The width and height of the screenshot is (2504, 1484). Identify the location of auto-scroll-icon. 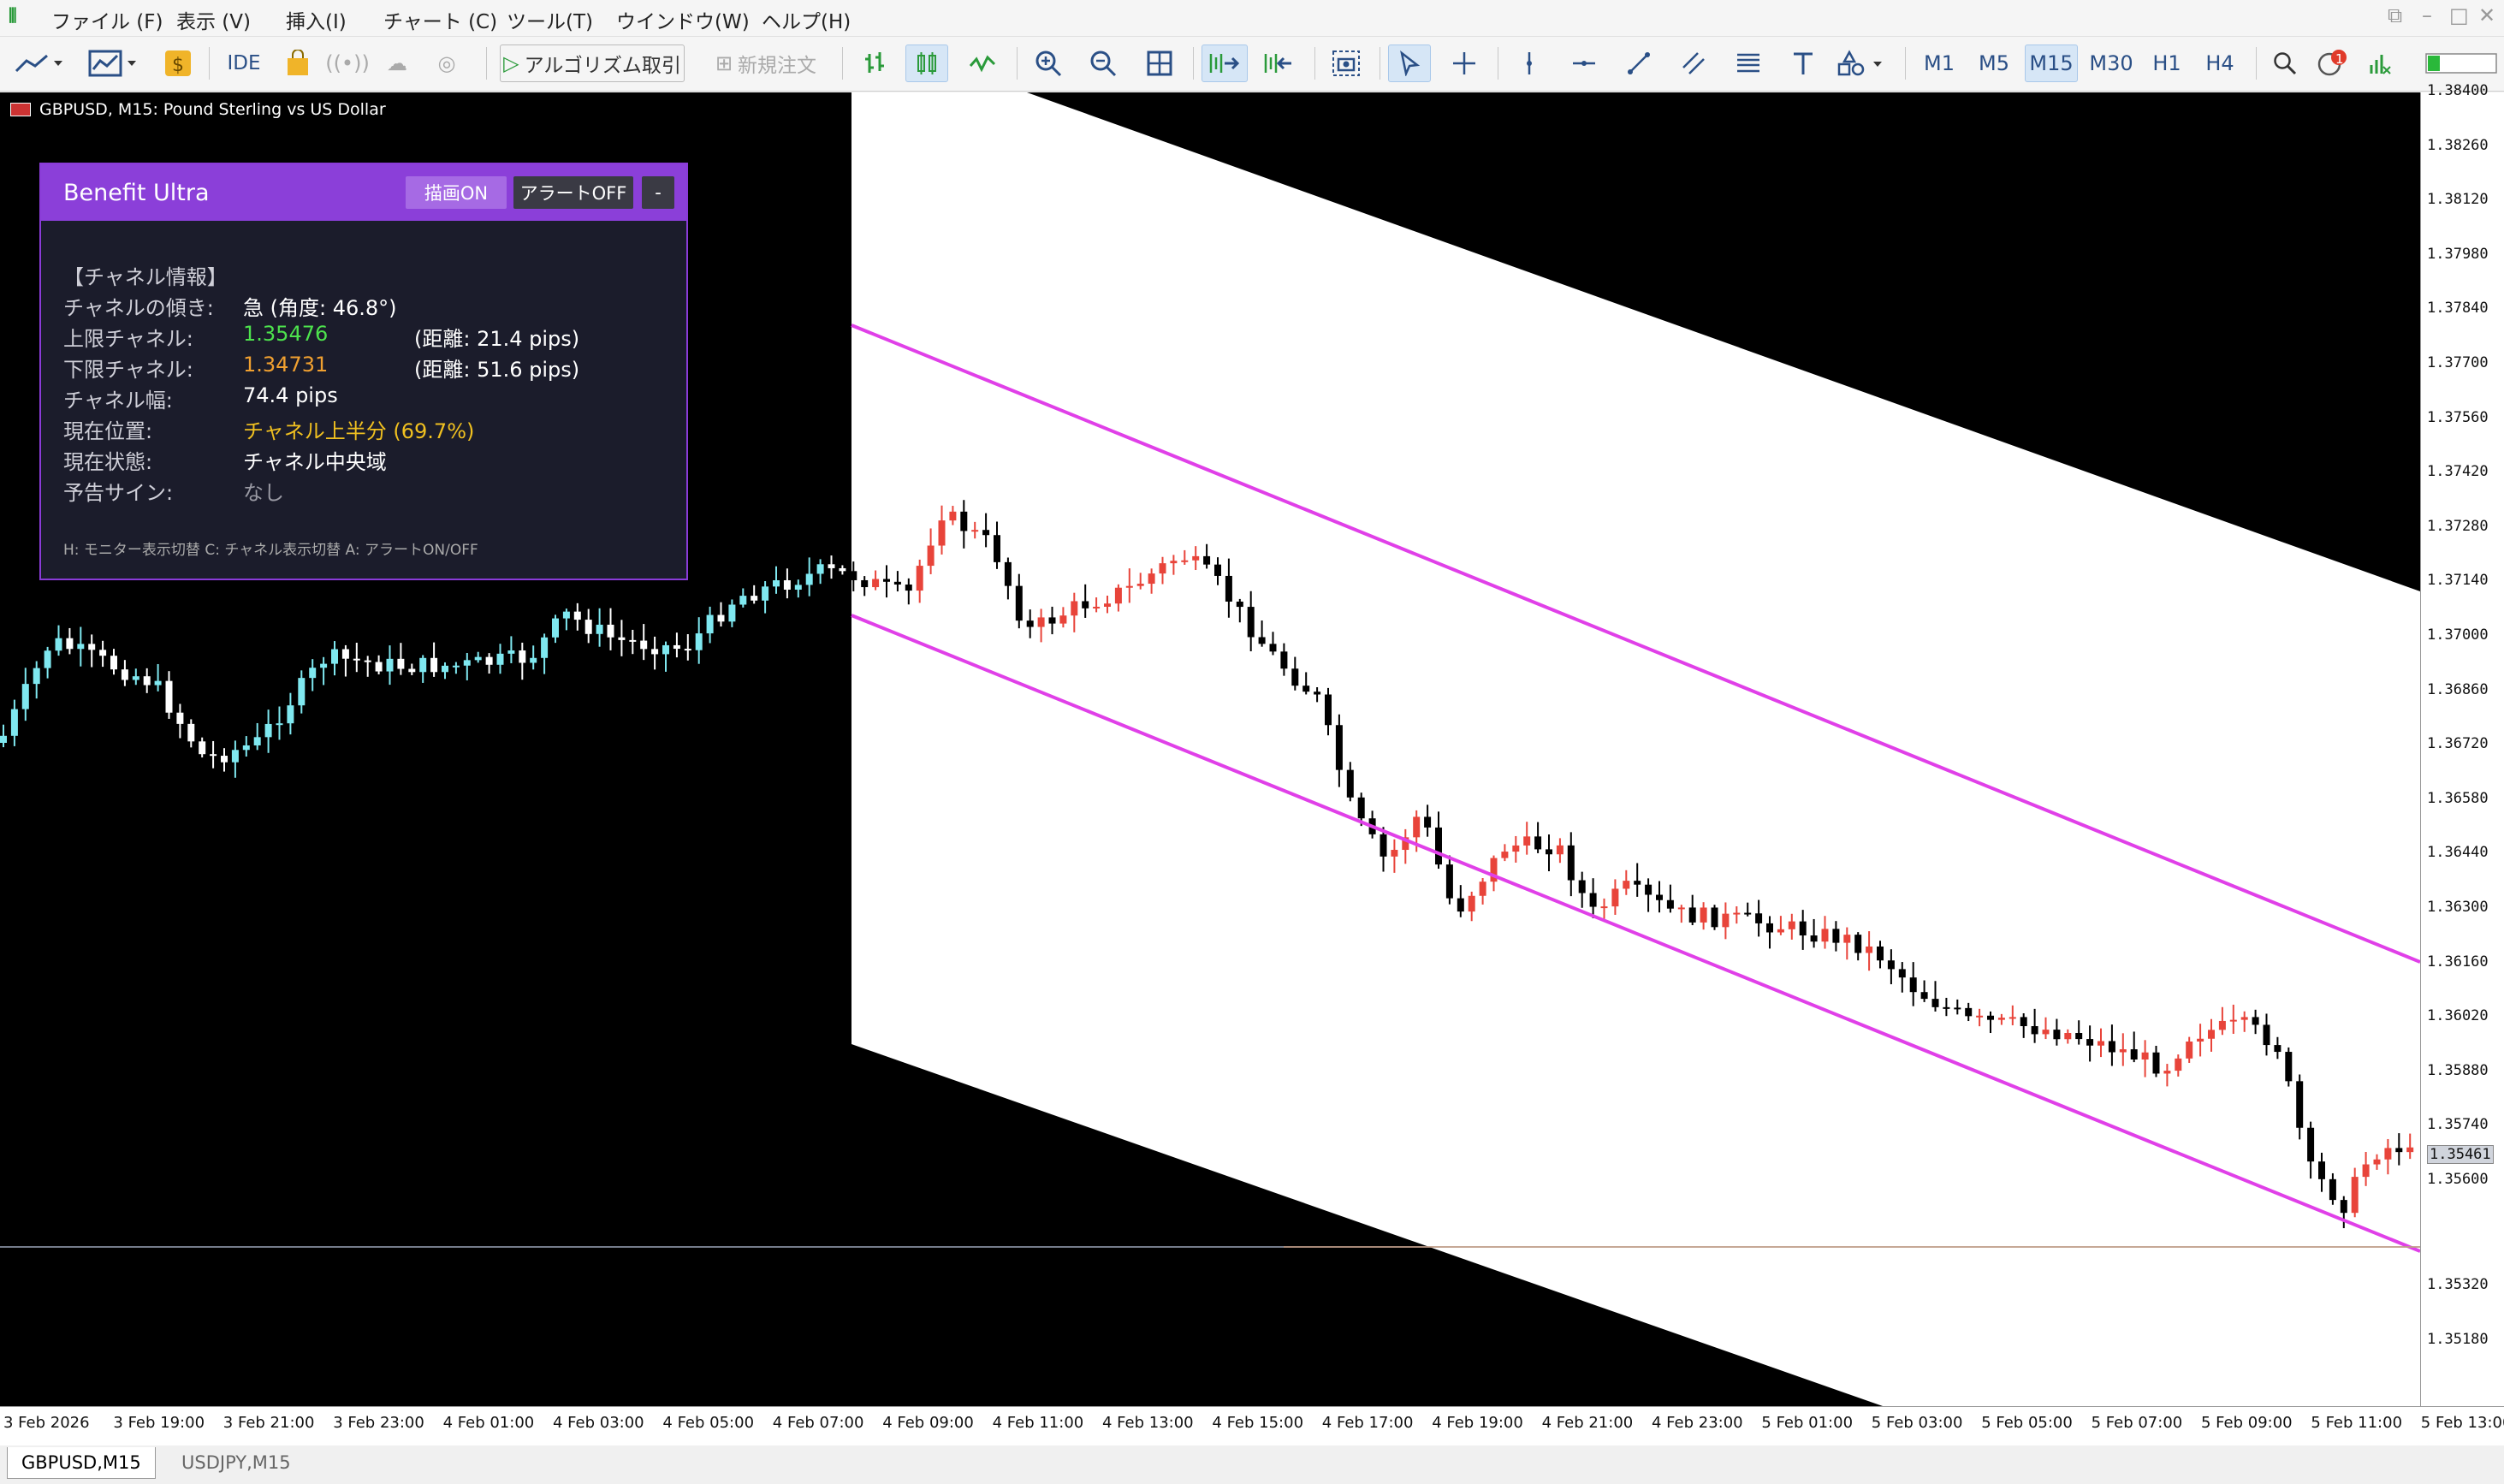
(1225, 64).